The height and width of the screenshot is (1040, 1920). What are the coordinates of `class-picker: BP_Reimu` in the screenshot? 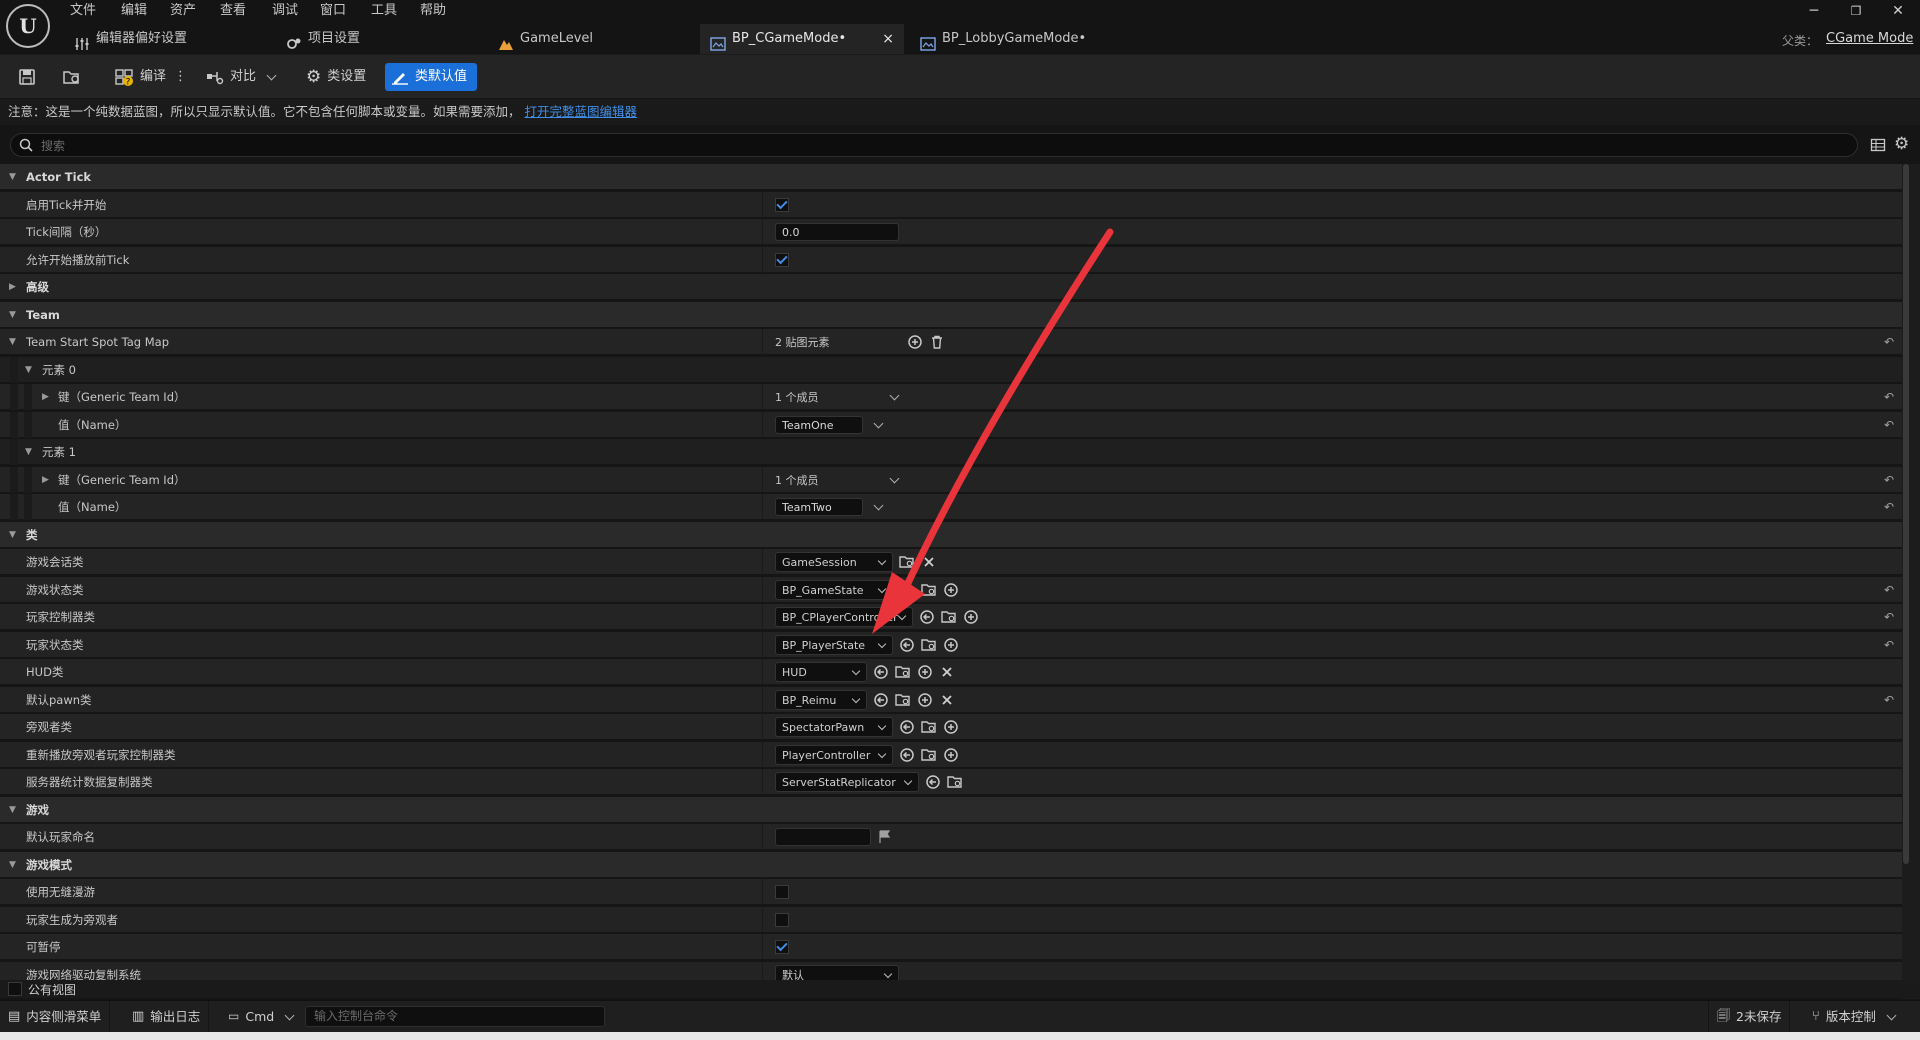 It's located at (821, 700).